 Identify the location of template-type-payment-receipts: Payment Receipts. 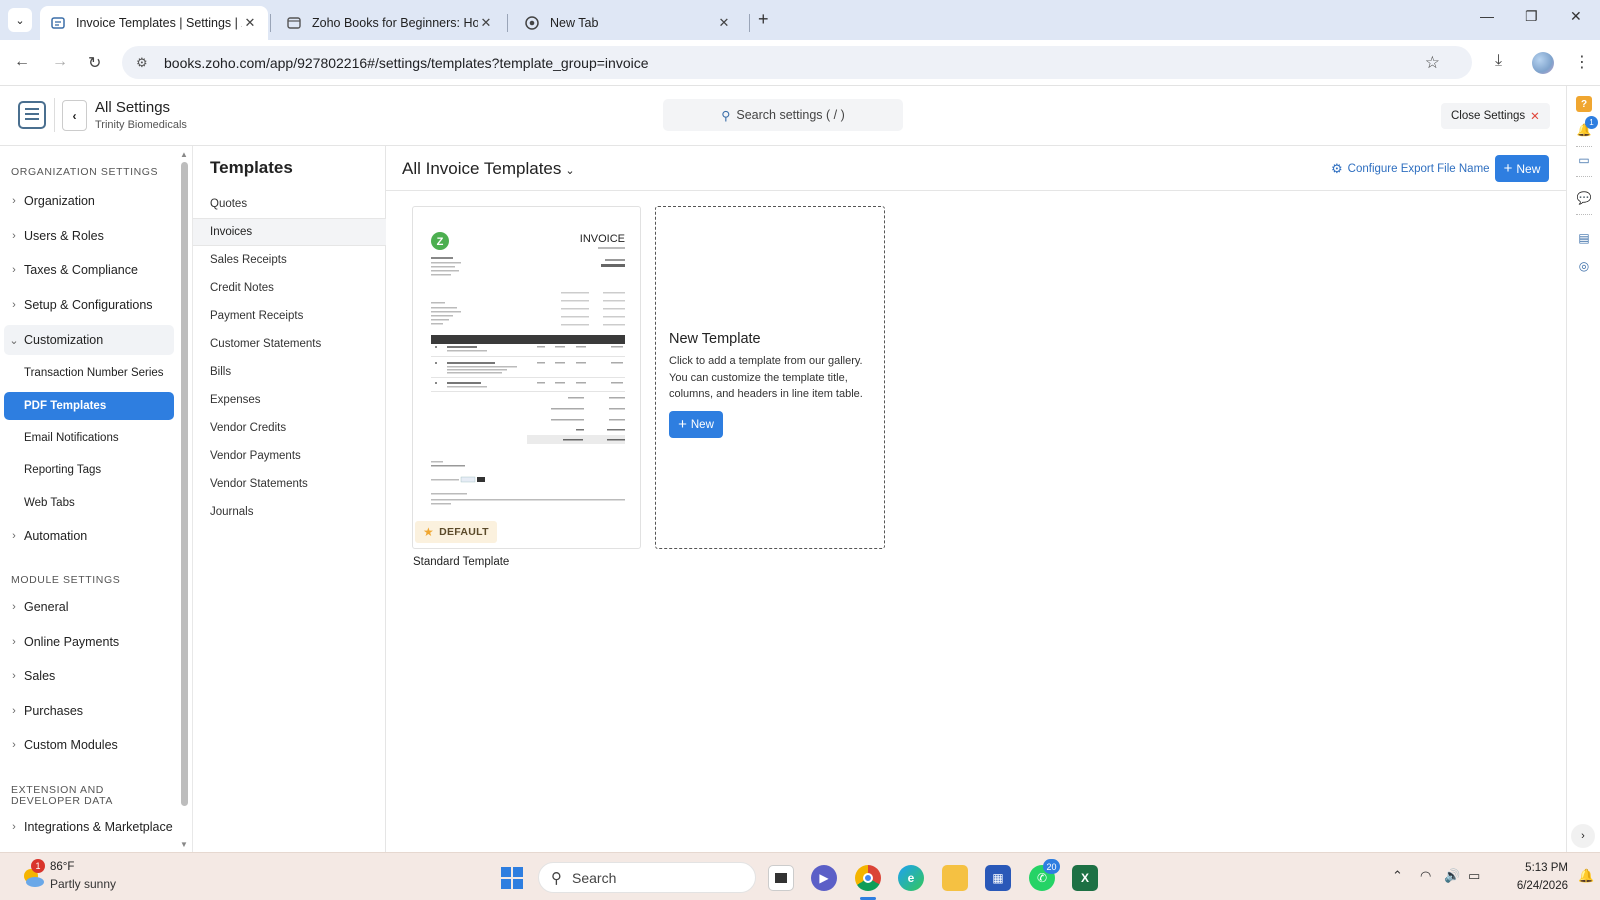
(289, 316).